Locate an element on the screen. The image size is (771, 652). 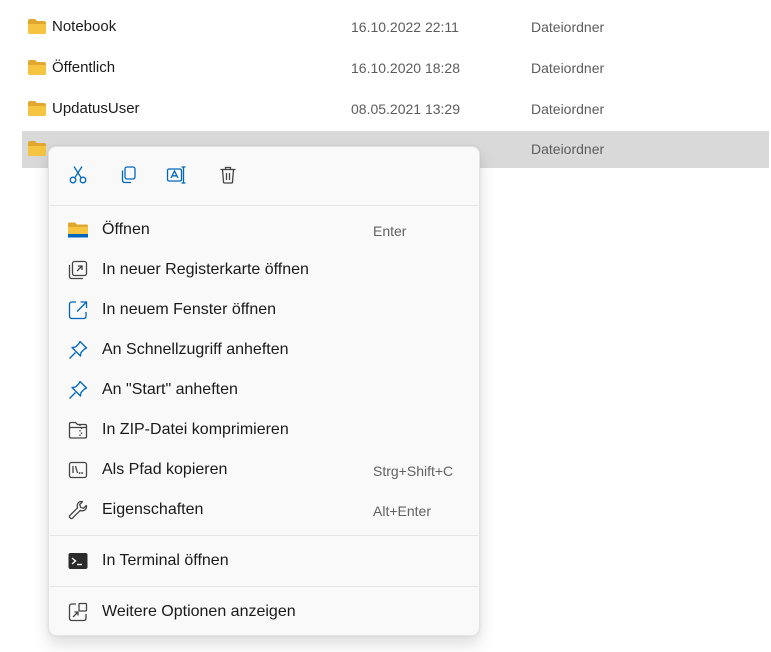
zip-icon is located at coordinates (78, 430).